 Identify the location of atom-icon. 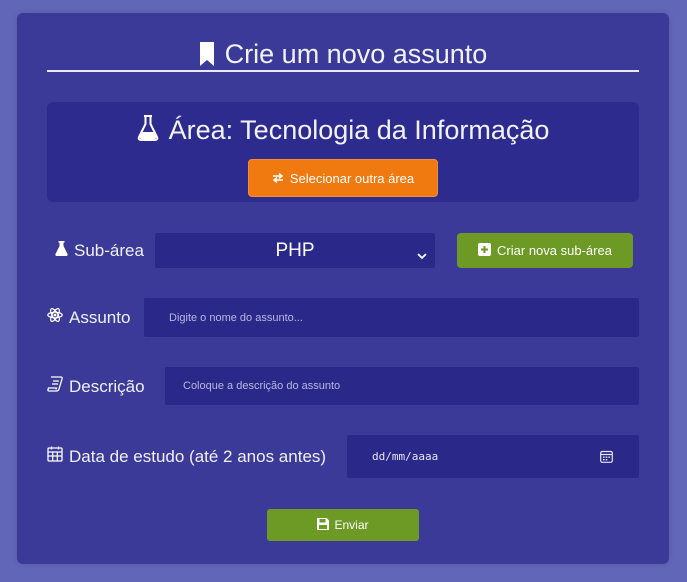
(55, 317).